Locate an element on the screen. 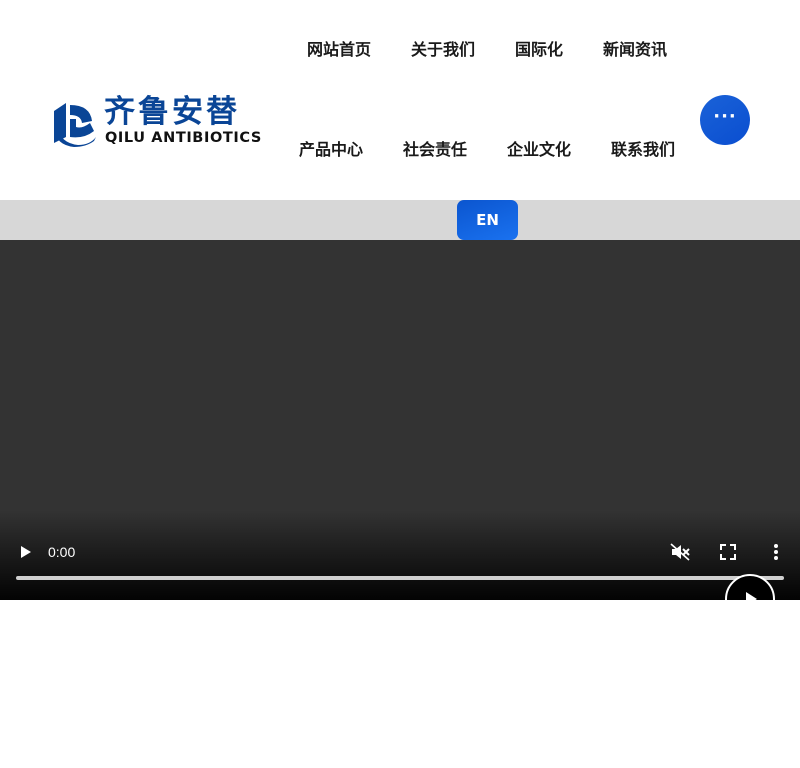 The image size is (800, 768). nav-item-about: 关于我们 is located at coordinates (443, 50).